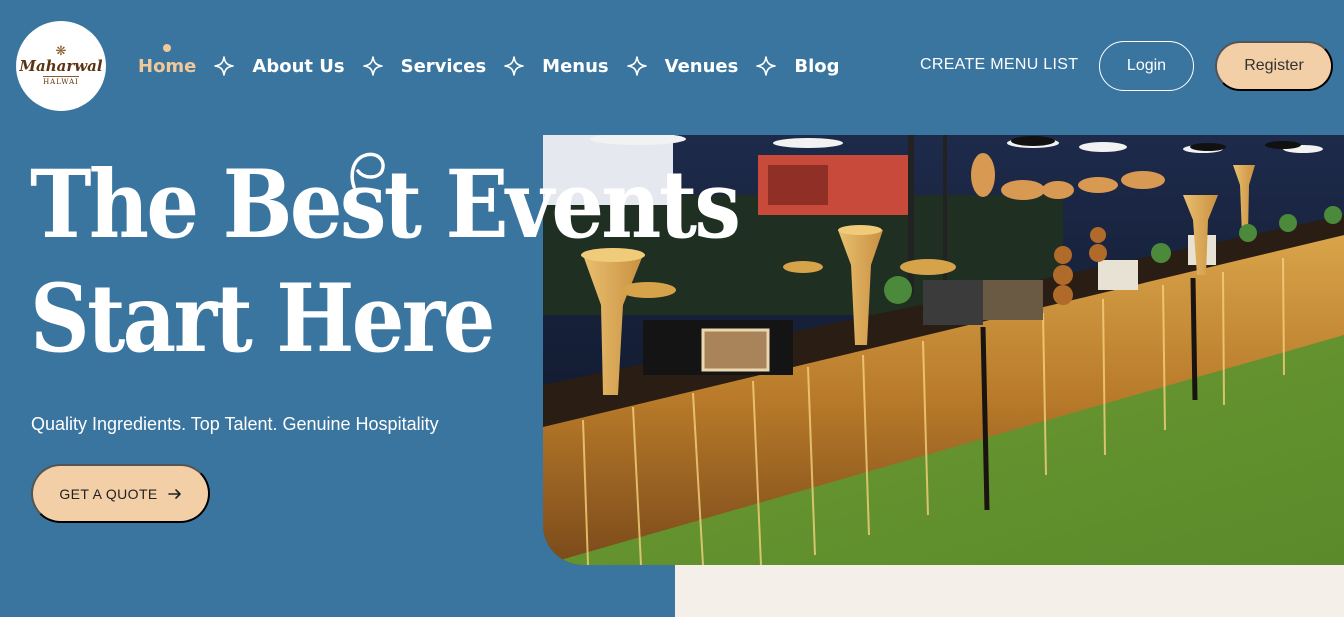 Image resolution: width=1344 pixels, height=617 pixels. I want to click on nav-venues: Venues, so click(702, 66).